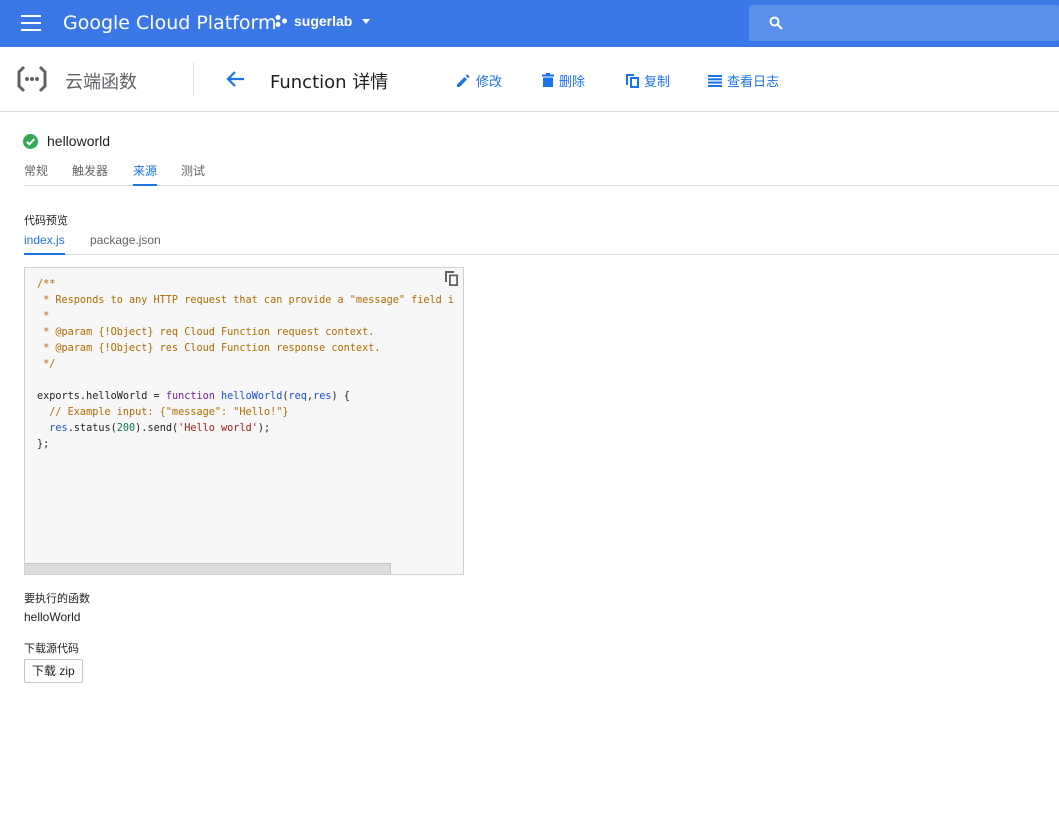  Describe the element at coordinates (30, 141) in the screenshot. I see `status-check-icon` at that location.